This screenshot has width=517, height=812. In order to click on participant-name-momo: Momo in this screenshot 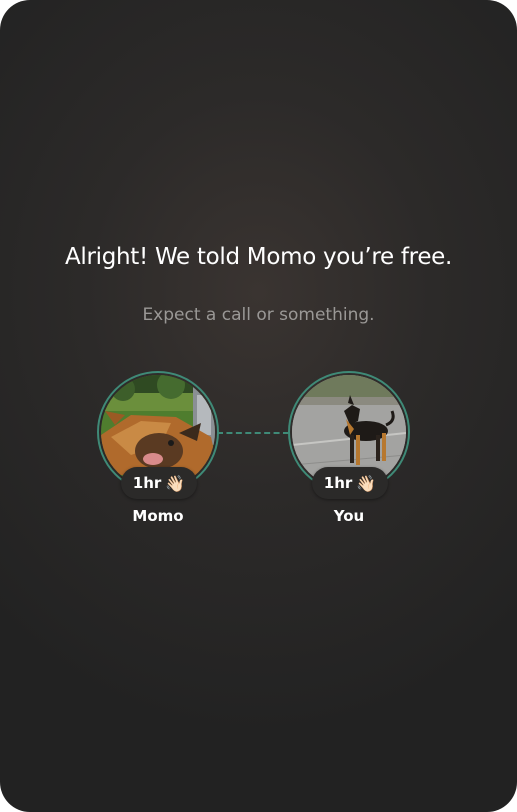, I will do `click(158, 516)`.